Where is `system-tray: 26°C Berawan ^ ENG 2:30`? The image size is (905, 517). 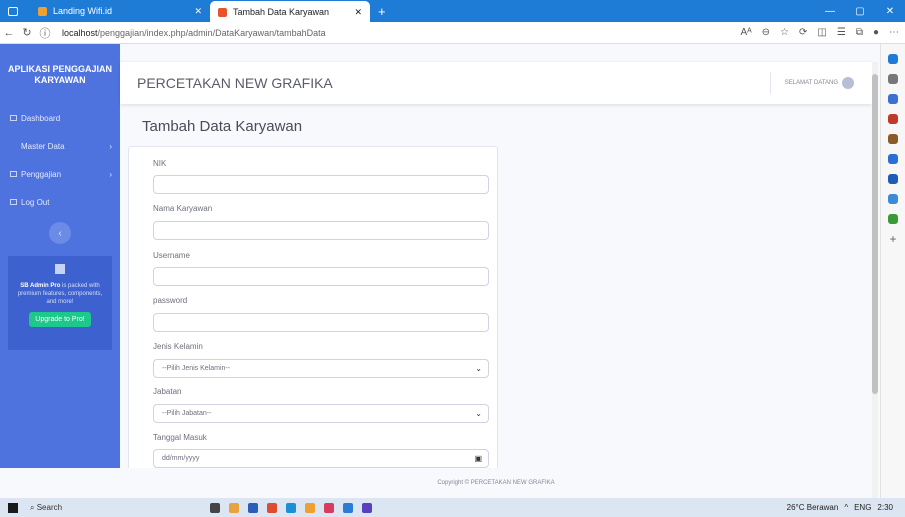 system-tray: 26°C Berawan ^ ENG 2:30 is located at coordinates (840, 507).